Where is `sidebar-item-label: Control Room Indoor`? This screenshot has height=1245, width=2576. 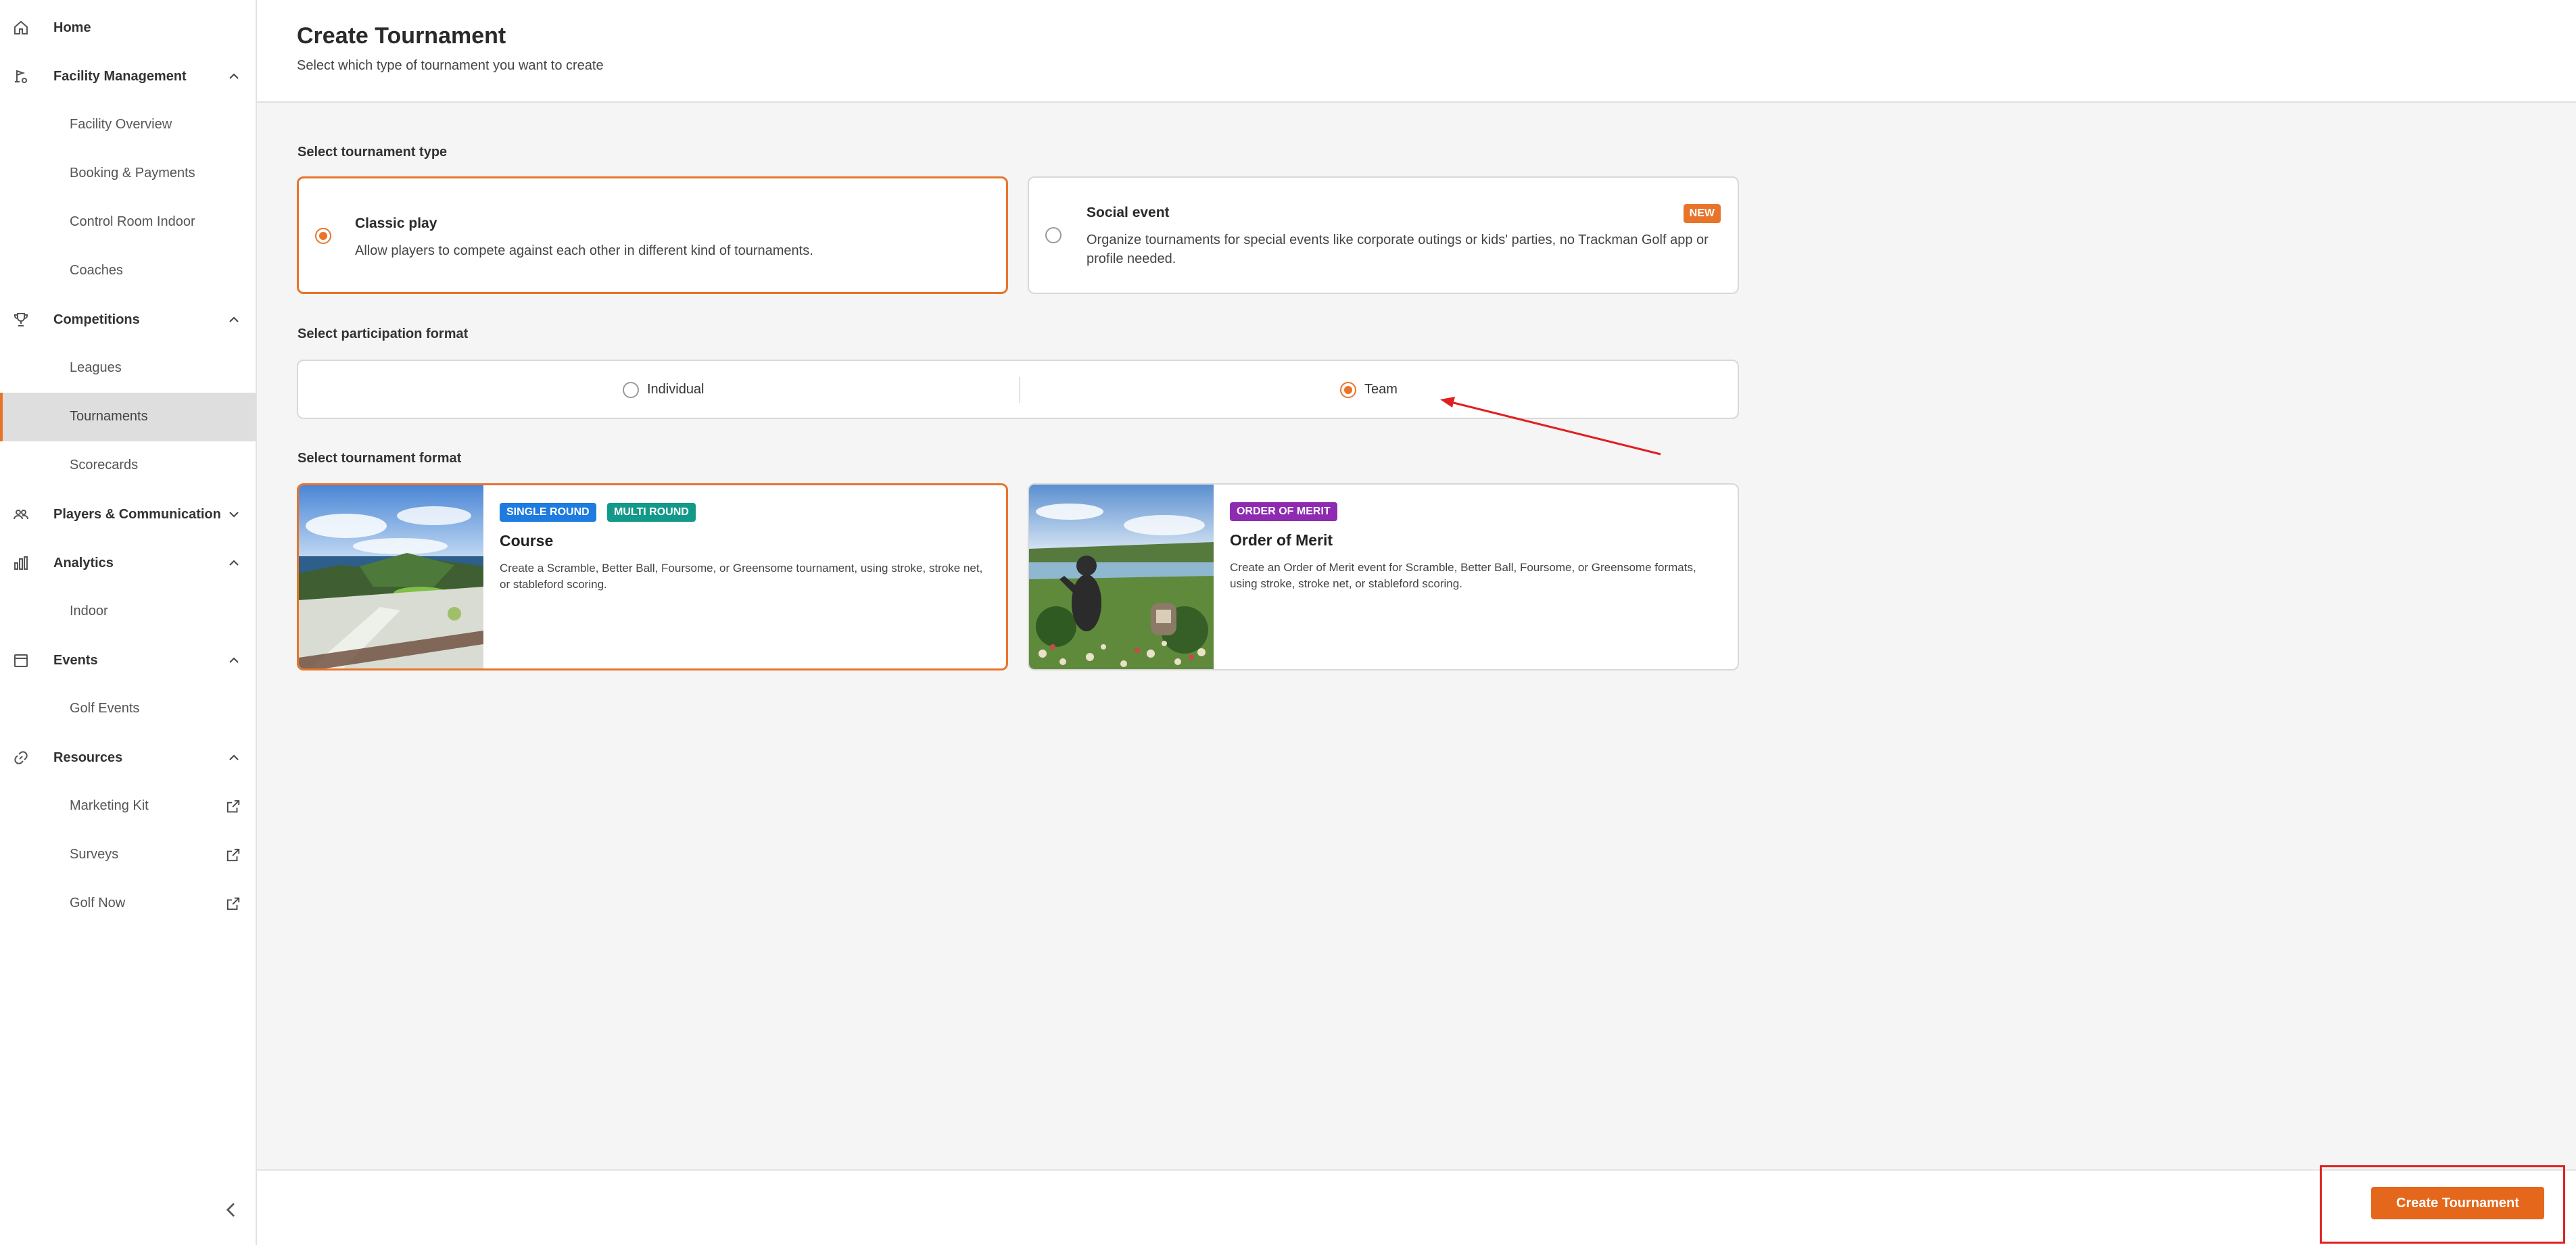 sidebar-item-label: Control Room Indoor is located at coordinates (132, 221).